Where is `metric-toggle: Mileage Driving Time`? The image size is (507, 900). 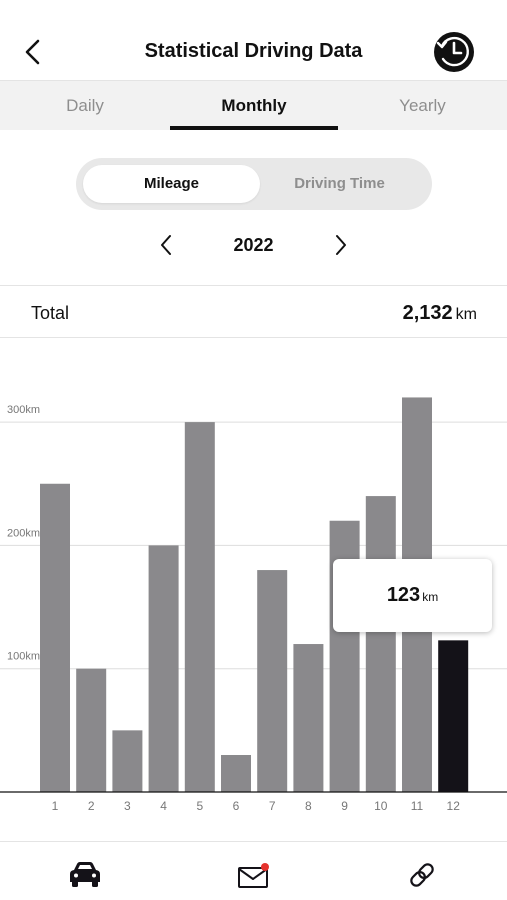 metric-toggle: Mileage Driving Time is located at coordinates (254, 184).